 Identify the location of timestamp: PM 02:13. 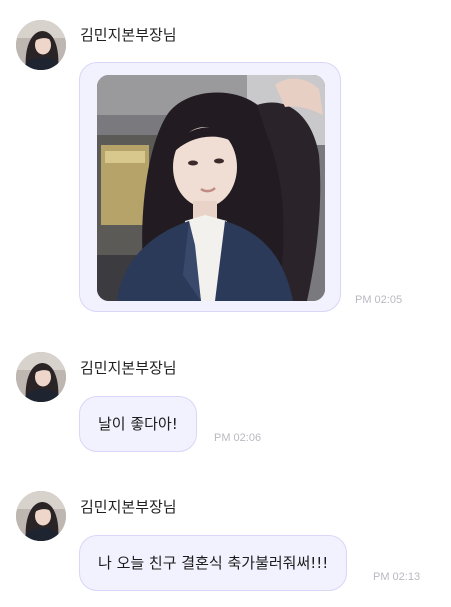
(397, 577).